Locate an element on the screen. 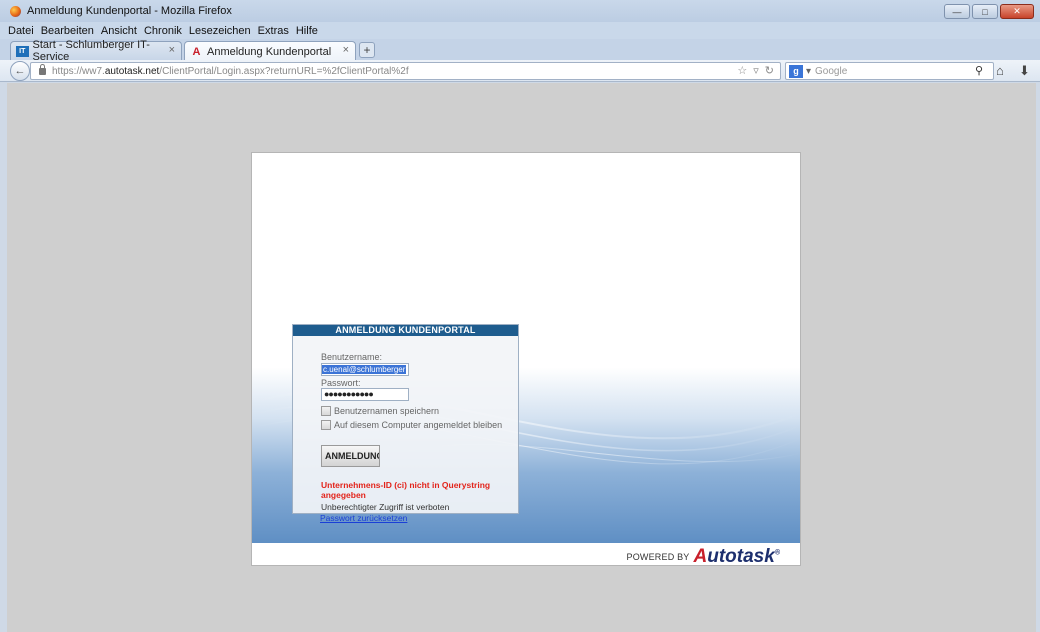 This screenshot has height=632, width=1040. bookmark-star-icon: ☆ is located at coordinates (742, 70).